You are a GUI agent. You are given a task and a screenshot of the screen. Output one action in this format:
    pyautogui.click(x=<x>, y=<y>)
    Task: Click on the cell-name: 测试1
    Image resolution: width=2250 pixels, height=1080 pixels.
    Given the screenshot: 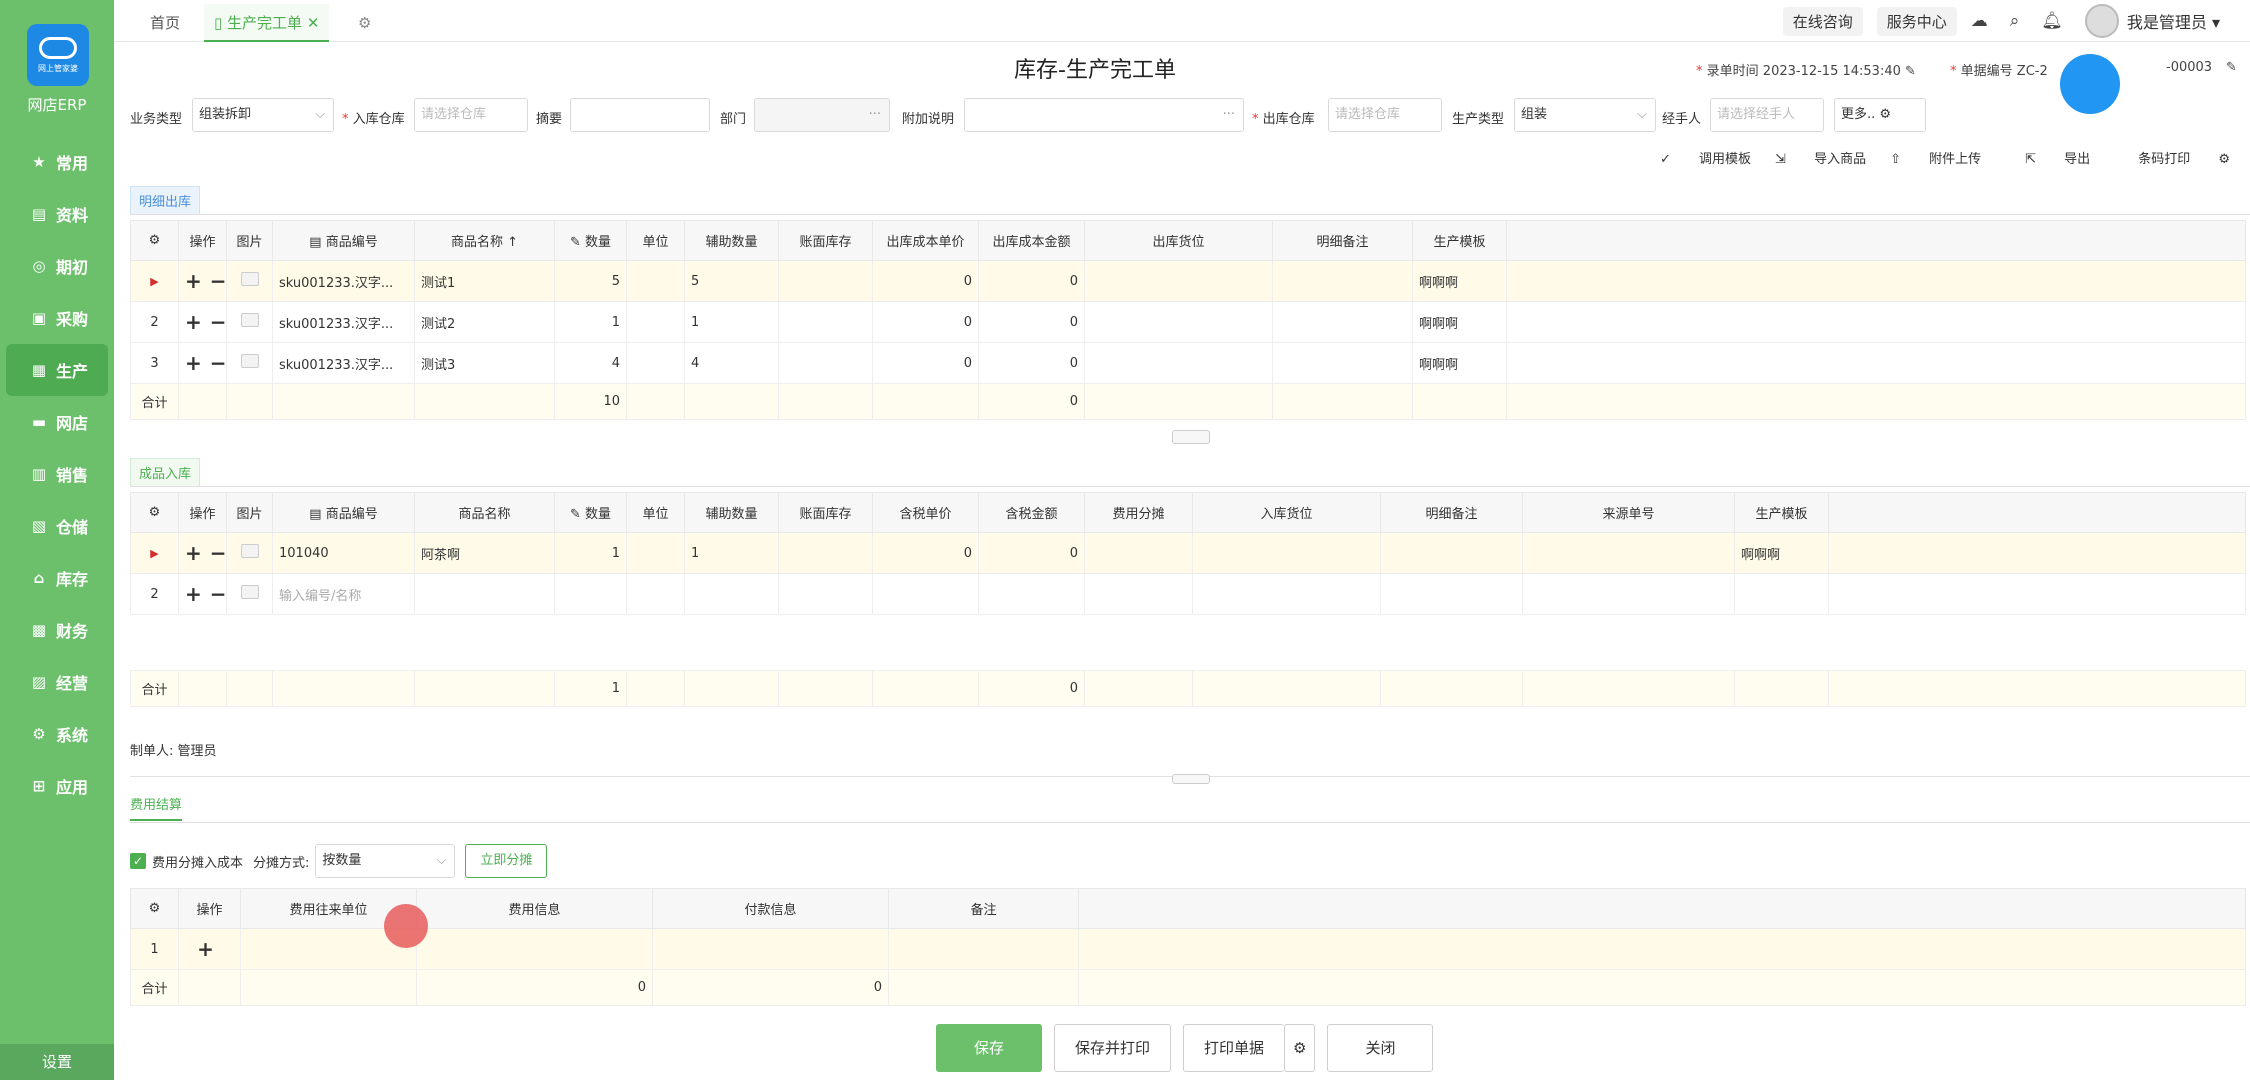 What is the action you would take?
    pyautogui.click(x=484, y=281)
    